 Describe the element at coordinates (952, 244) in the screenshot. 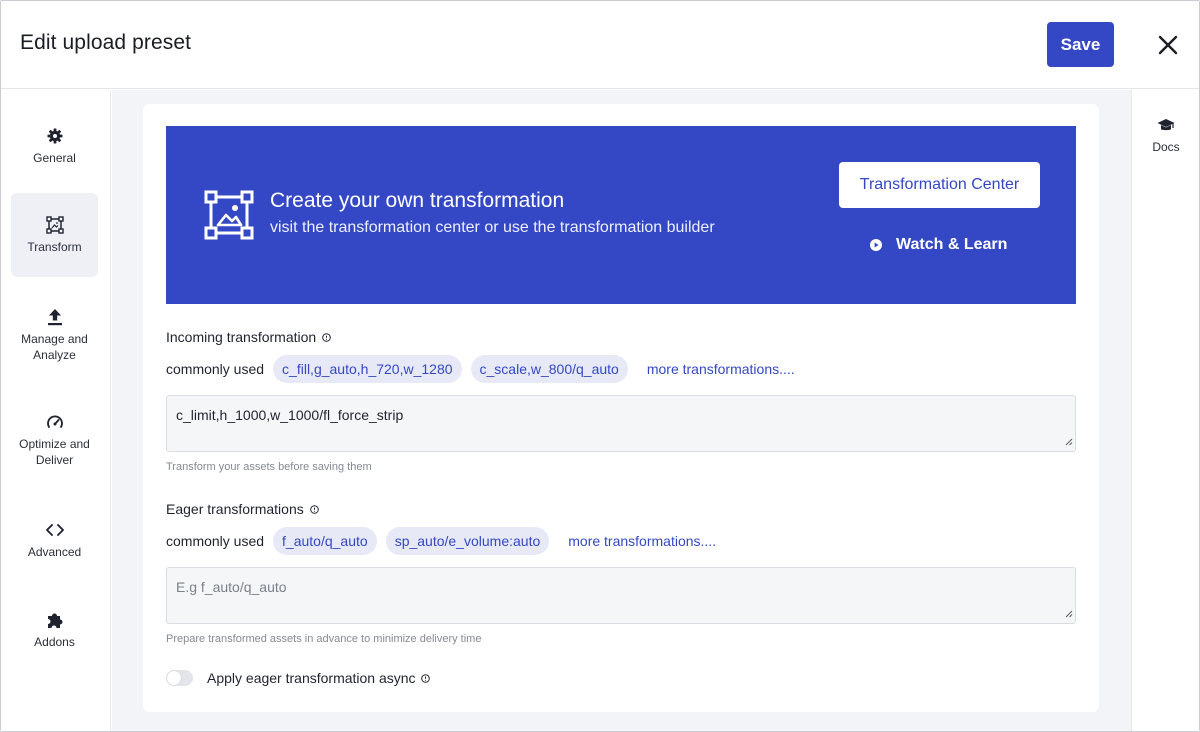

I see `watch-and-learn-label: Watch & Learn` at that location.